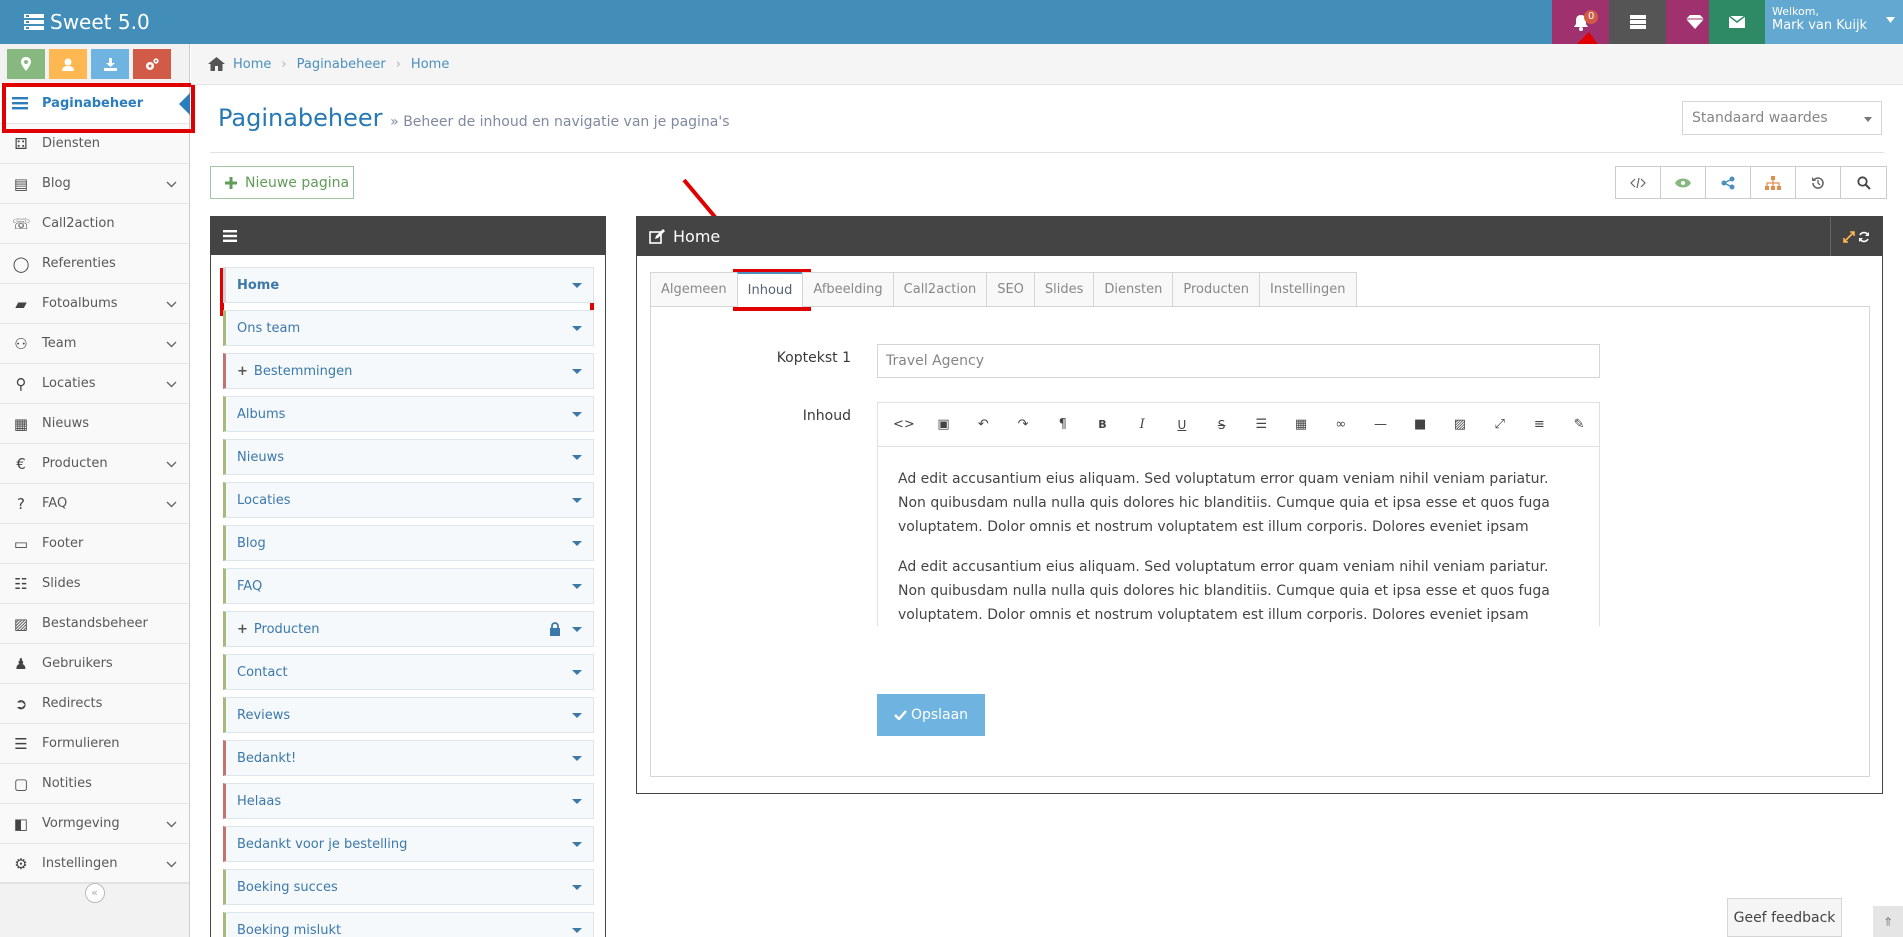  I want to click on breadcrumb-current: Home, so click(430, 64).